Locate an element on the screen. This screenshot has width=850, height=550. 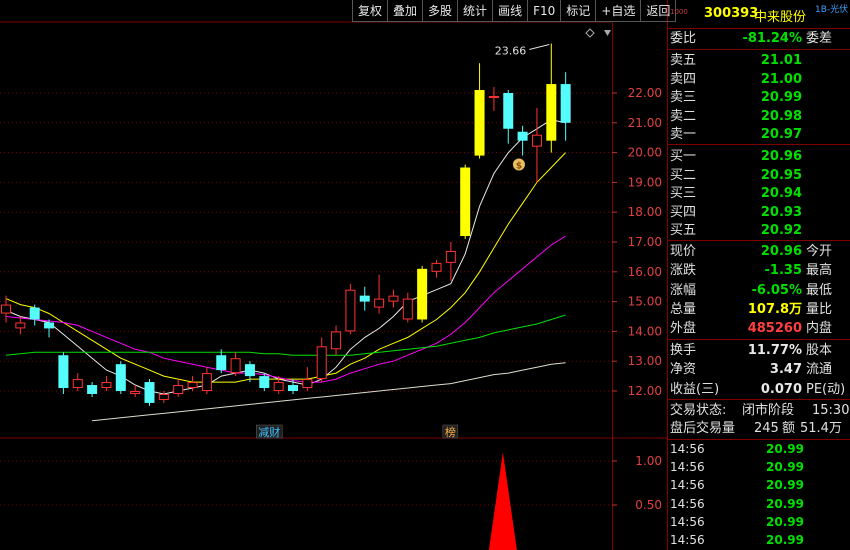
toolbar-mark-button: 标记 is located at coordinates (578, 11).